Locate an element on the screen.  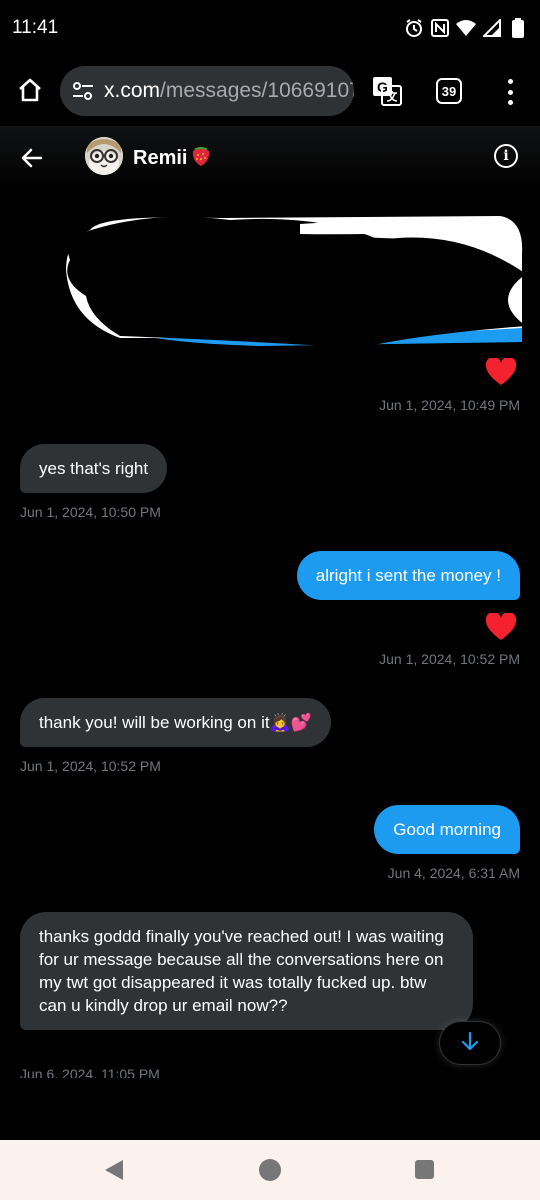
nav-home-icon is located at coordinates (270, 1170).